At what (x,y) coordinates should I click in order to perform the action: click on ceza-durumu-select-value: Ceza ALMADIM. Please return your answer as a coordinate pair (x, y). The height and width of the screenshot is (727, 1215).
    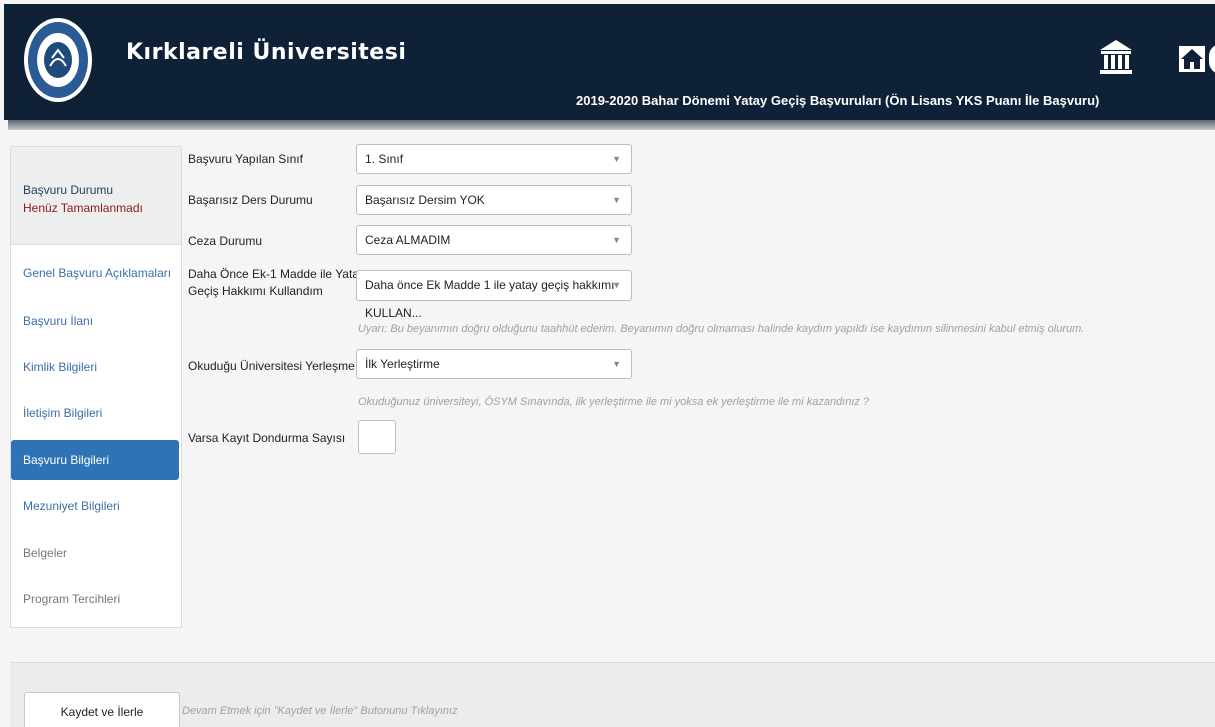
    Looking at the image, I should click on (408, 240).